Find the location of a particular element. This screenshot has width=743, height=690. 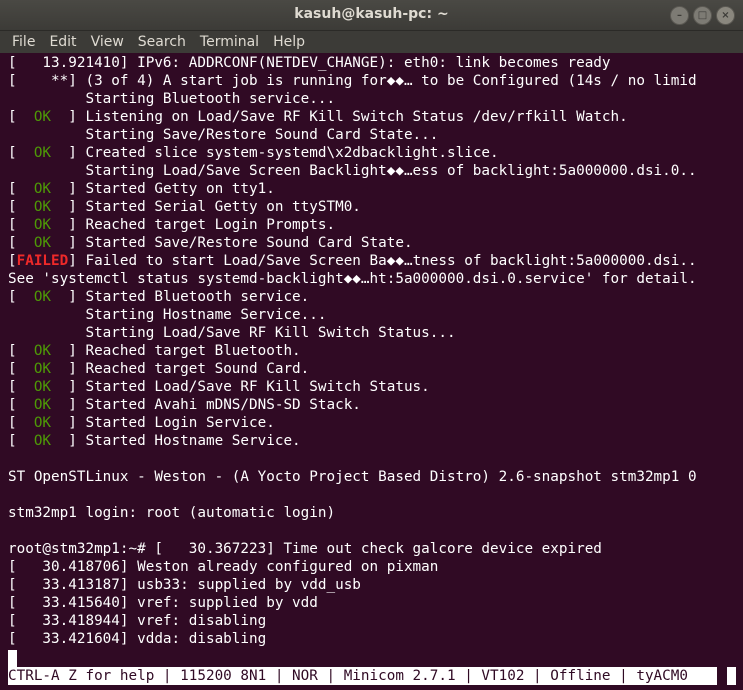

menu-help: Help is located at coordinates (289, 42).